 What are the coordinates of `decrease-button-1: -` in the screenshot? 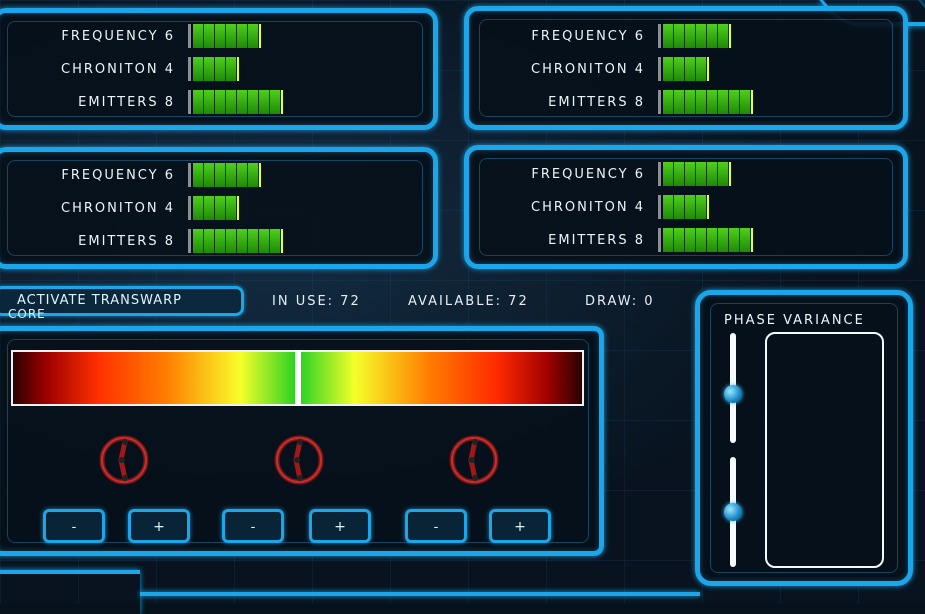 It's located at (74, 526).